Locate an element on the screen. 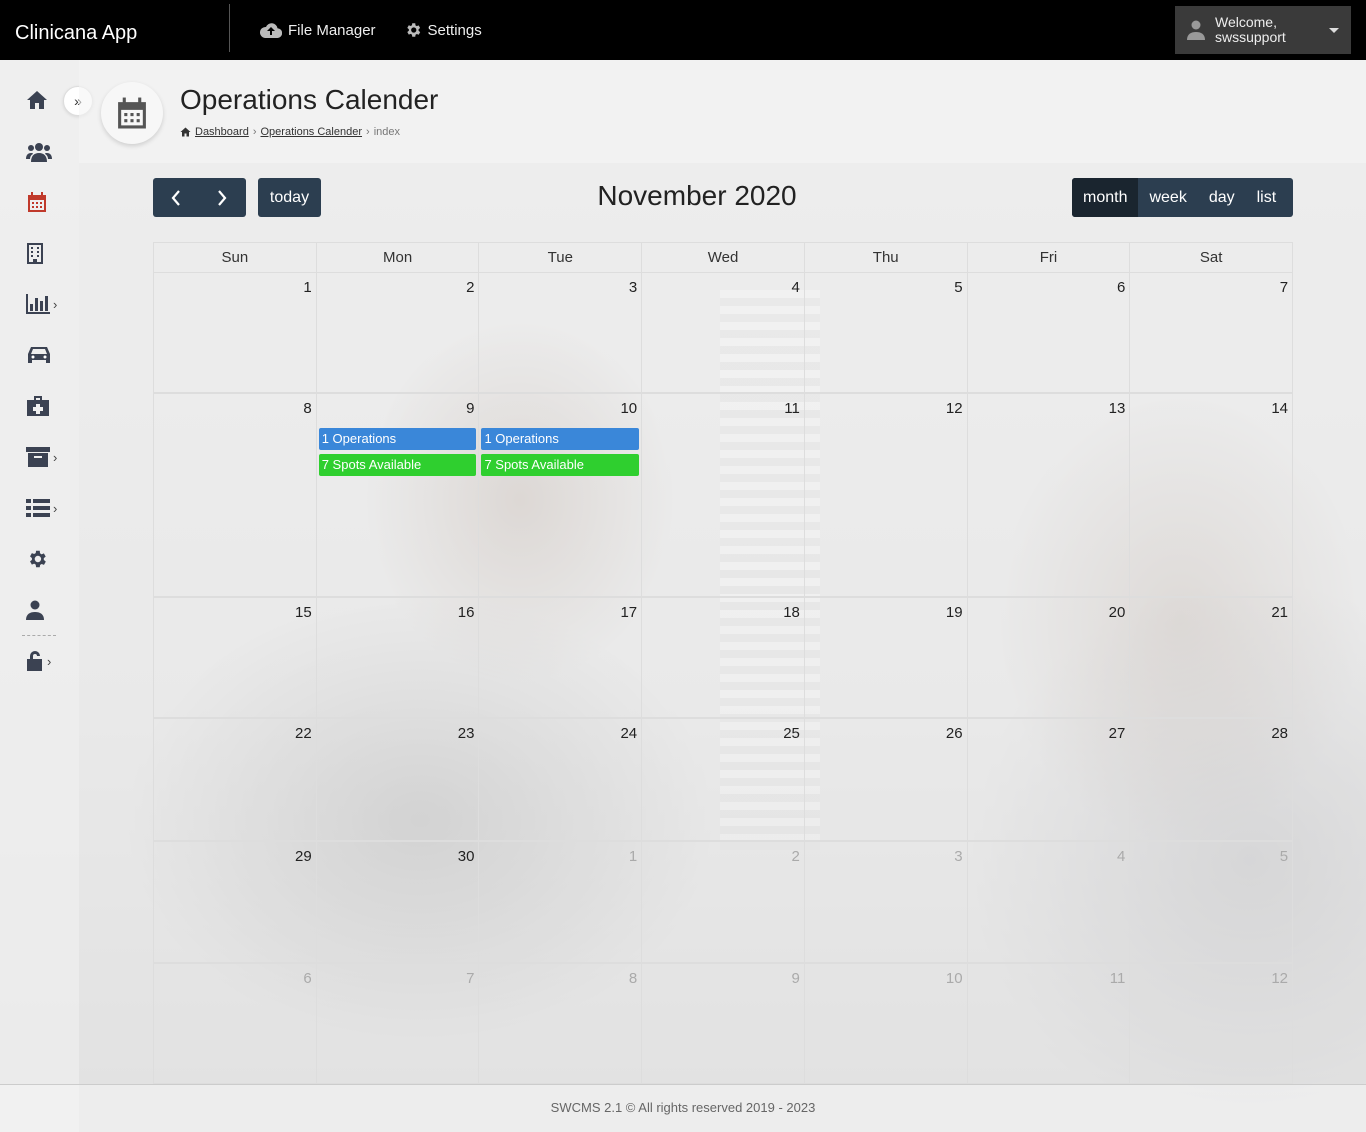  view-list-button: list is located at coordinates (1267, 197).